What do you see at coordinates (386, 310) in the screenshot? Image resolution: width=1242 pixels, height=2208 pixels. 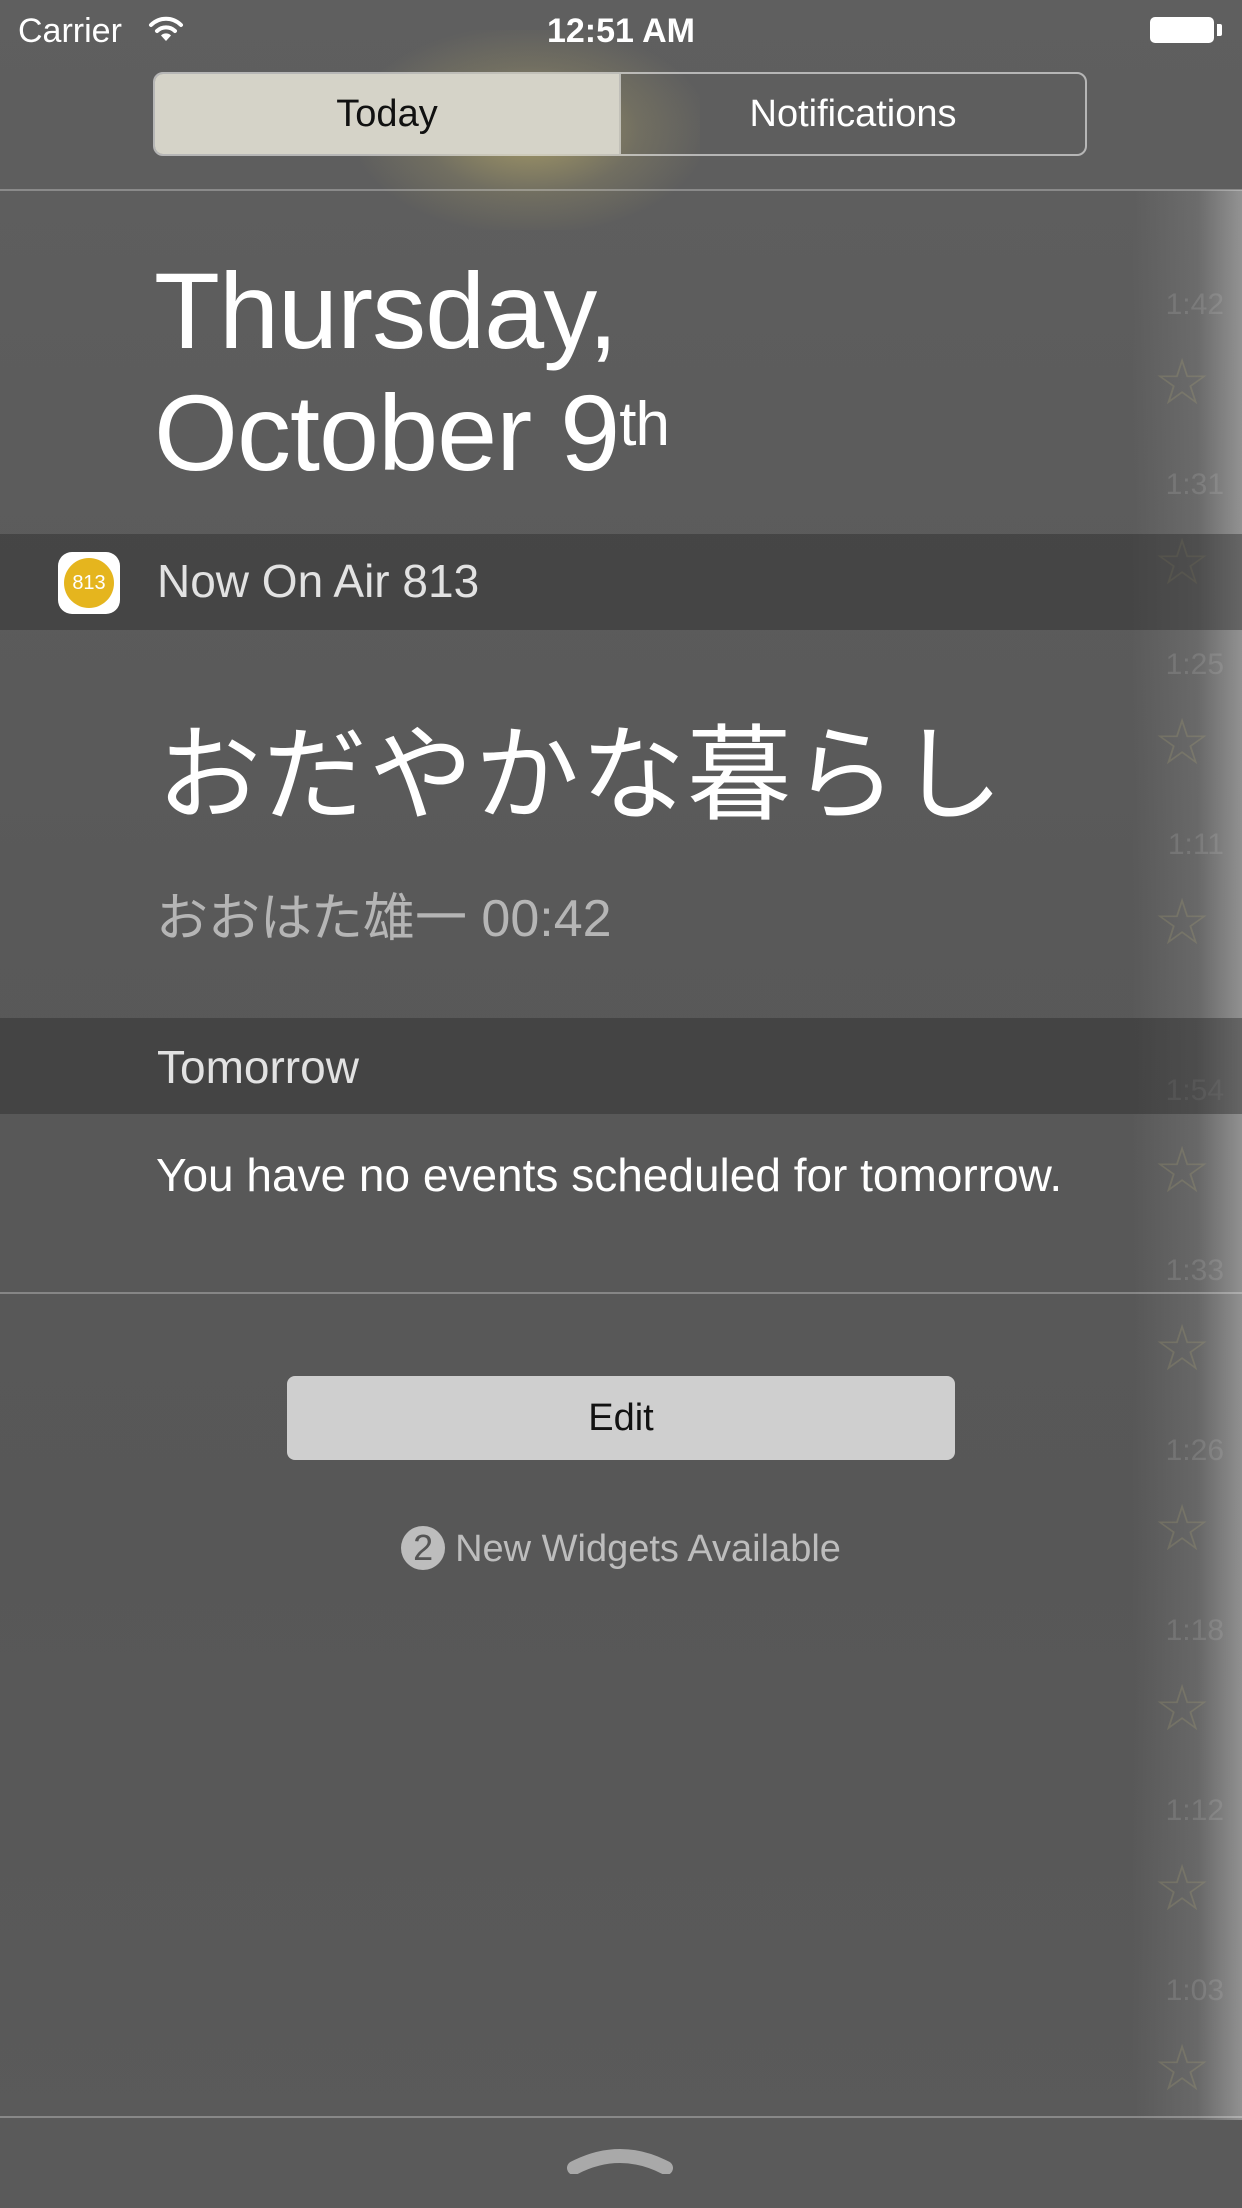 I see `date-weekday: Thursday,` at bounding box center [386, 310].